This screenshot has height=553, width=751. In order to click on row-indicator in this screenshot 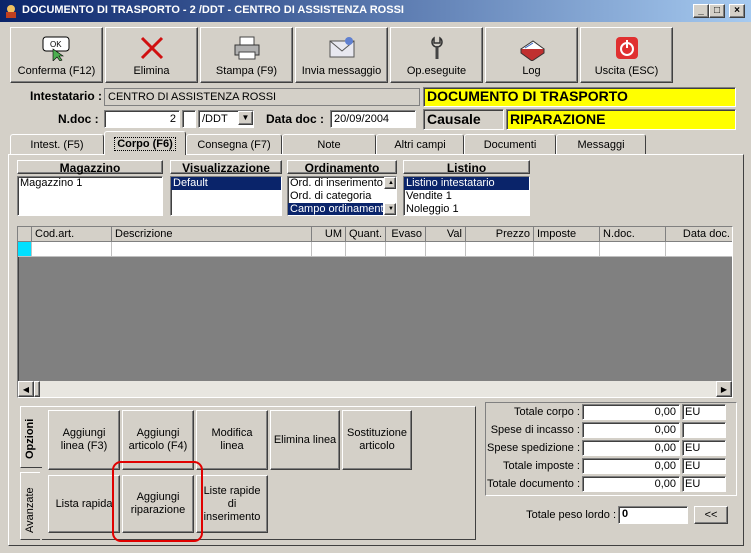, I will do `click(25, 249)`.